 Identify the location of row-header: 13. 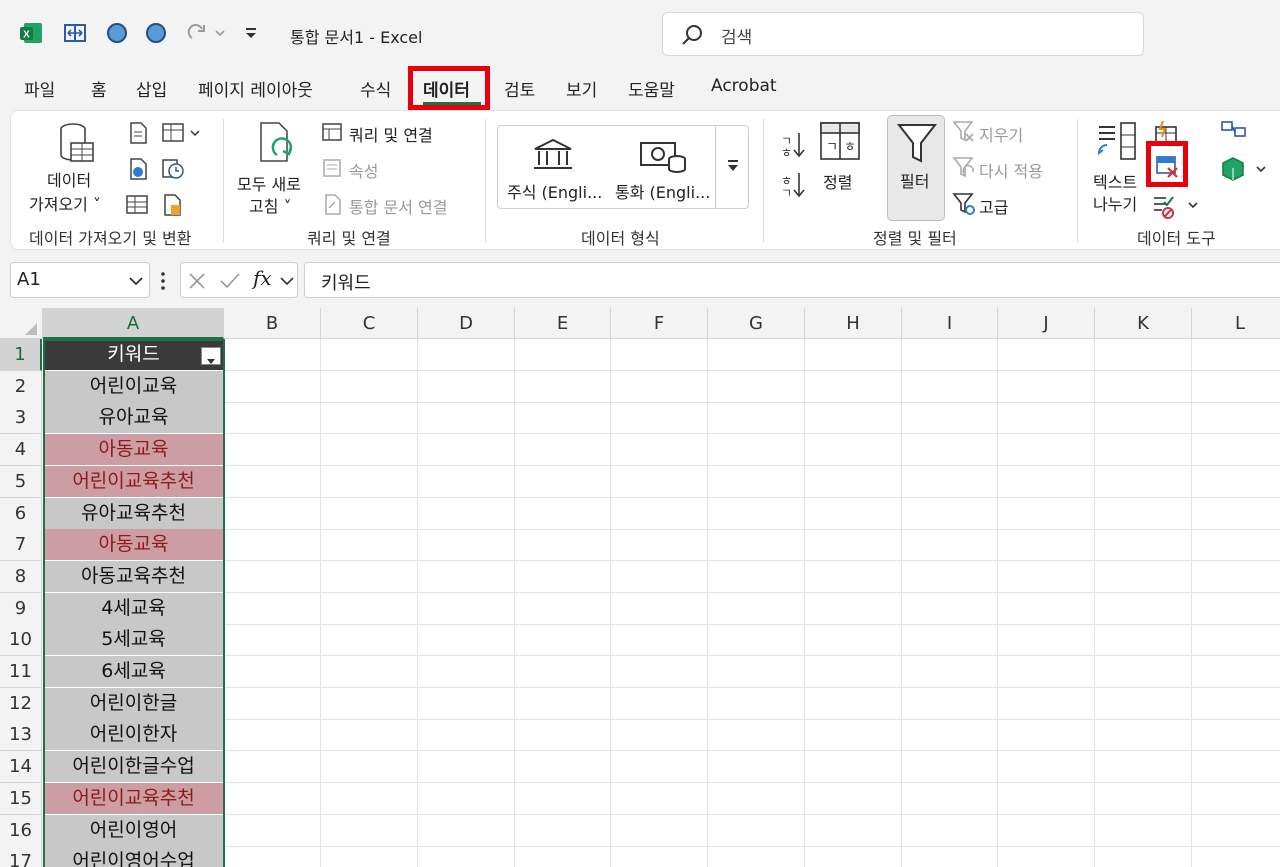
(21, 735).